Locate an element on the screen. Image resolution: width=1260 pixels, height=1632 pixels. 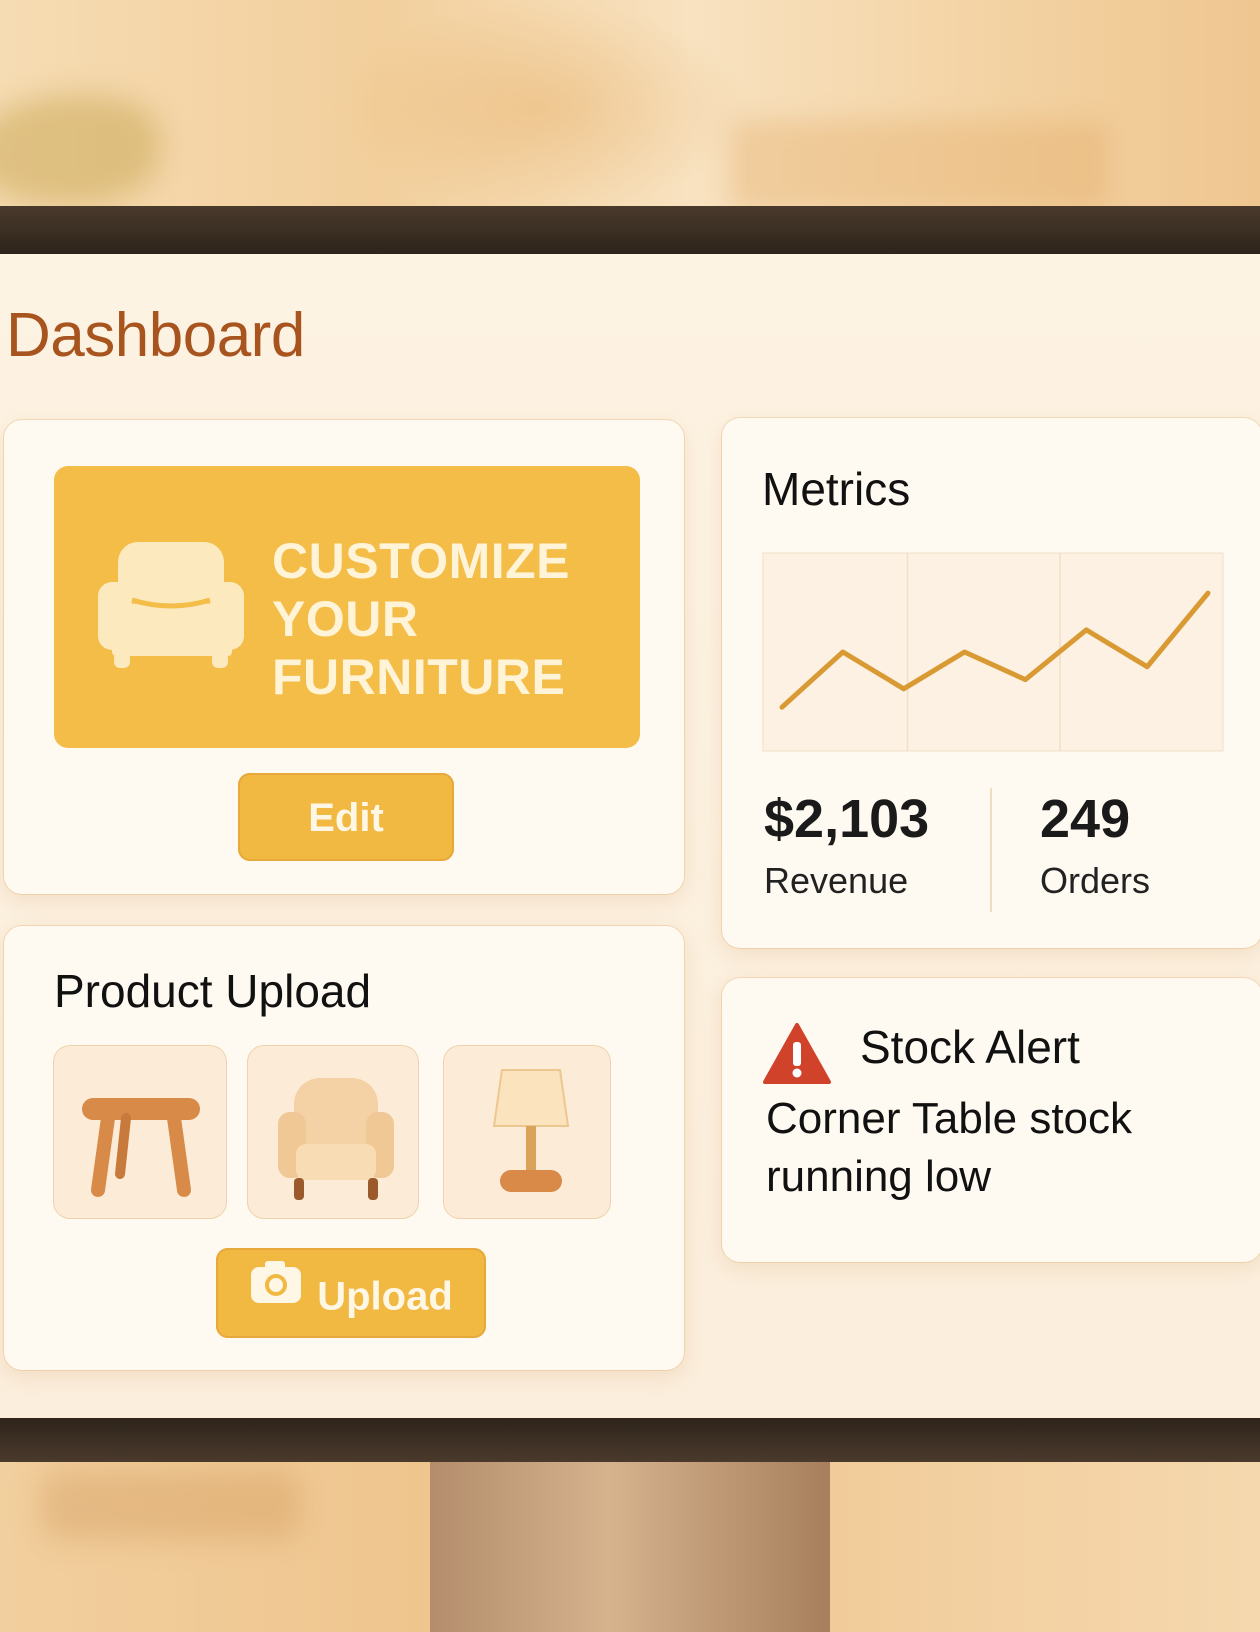
metrics-line-chart is located at coordinates (993, 652).